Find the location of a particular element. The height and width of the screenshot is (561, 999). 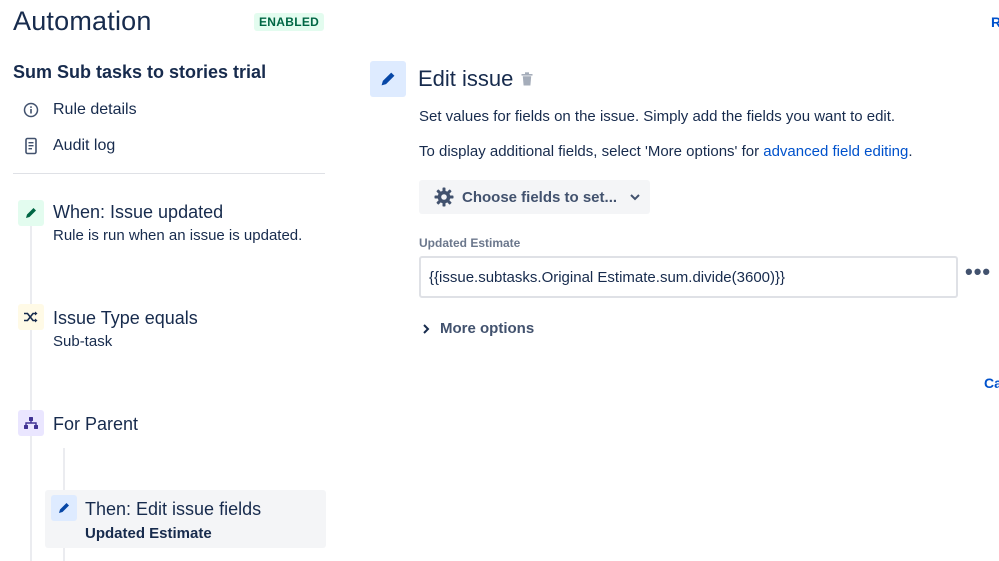

field-label: Updated Estimate is located at coordinates (470, 243).